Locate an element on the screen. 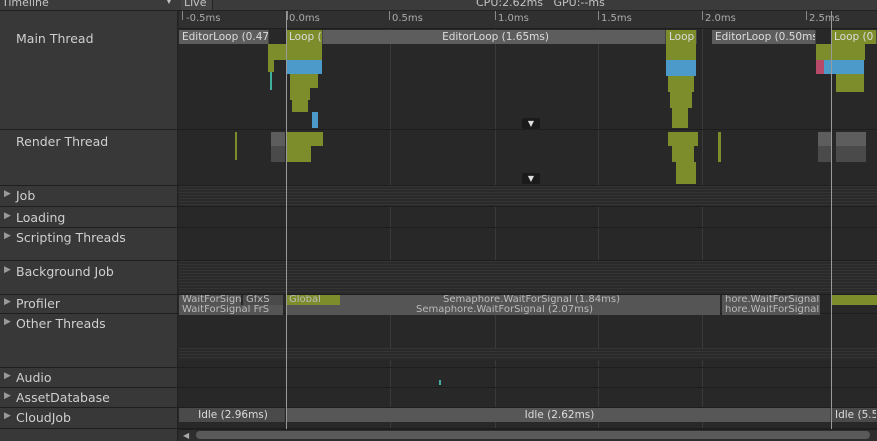  profiler-sample: GfxS is located at coordinates (263, 300).